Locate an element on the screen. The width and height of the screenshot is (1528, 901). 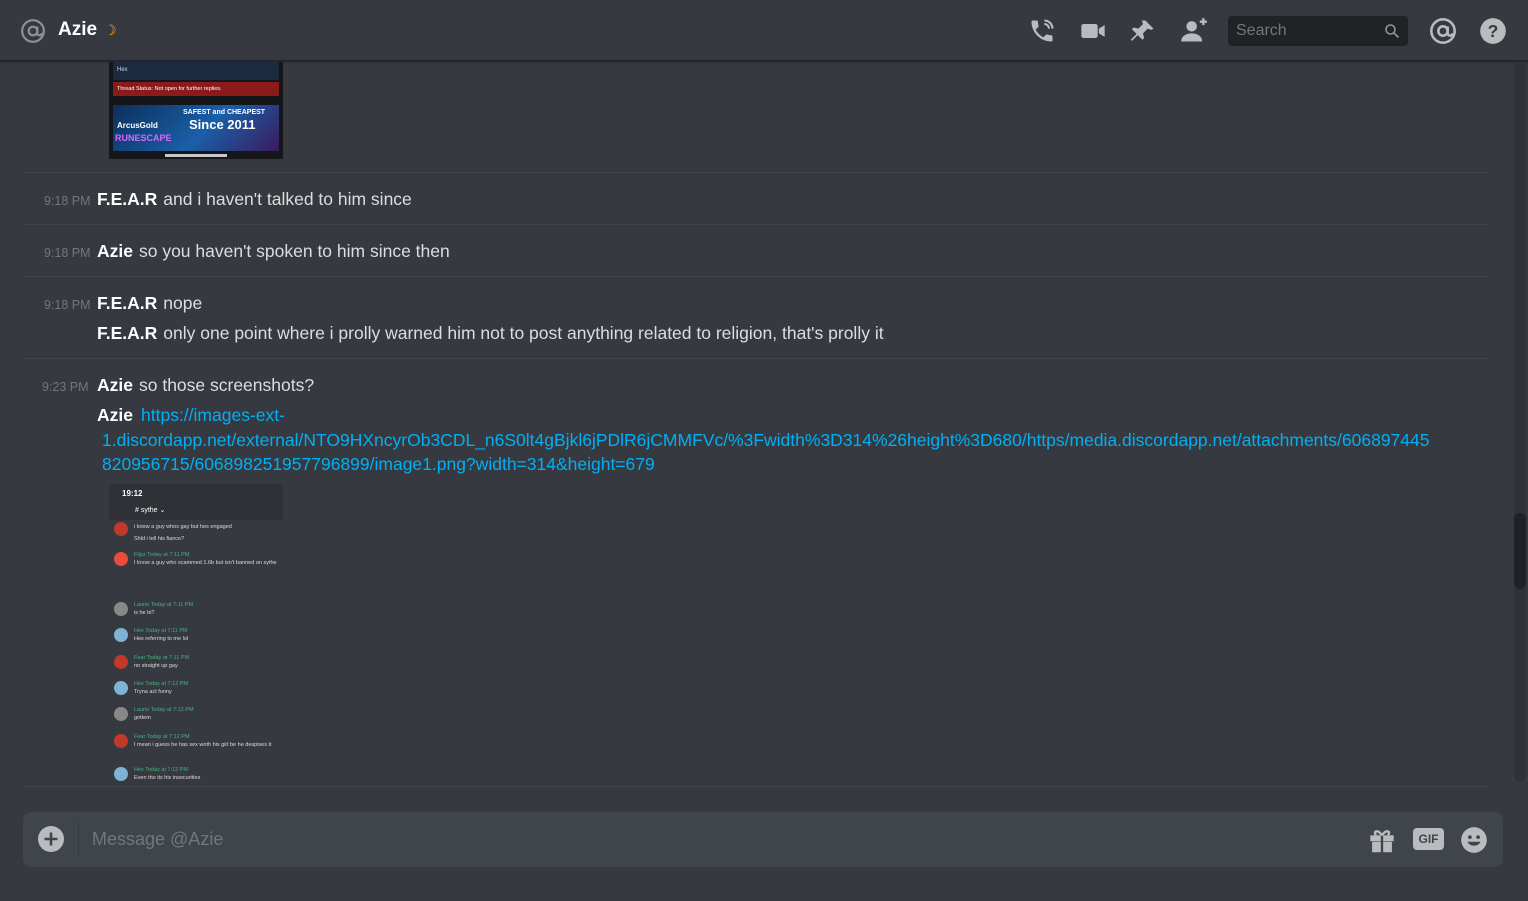
chat-row: Fear Today at 7:11 PM no straight up gay is located at coordinates (197, 667).